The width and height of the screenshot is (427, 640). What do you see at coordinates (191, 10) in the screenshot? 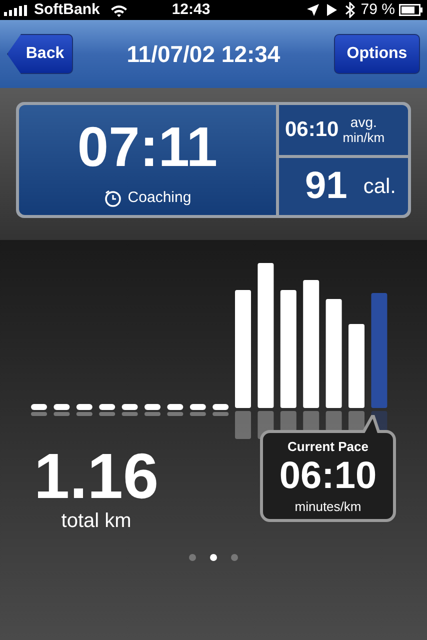
I see `clock-time: 12:43` at bounding box center [191, 10].